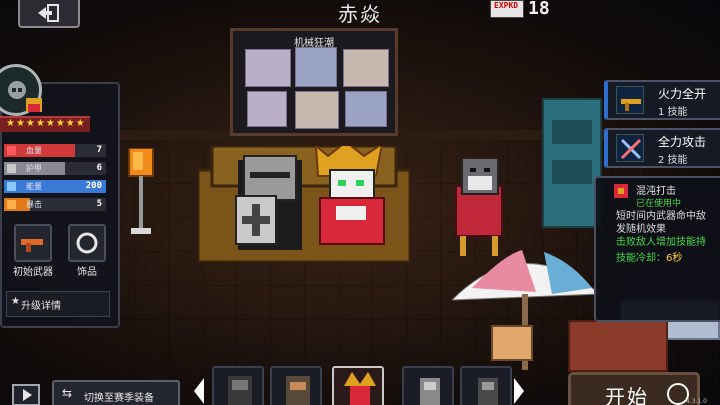 The image size is (720, 405). I want to click on starting-weapon-slot, so click(33, 243).